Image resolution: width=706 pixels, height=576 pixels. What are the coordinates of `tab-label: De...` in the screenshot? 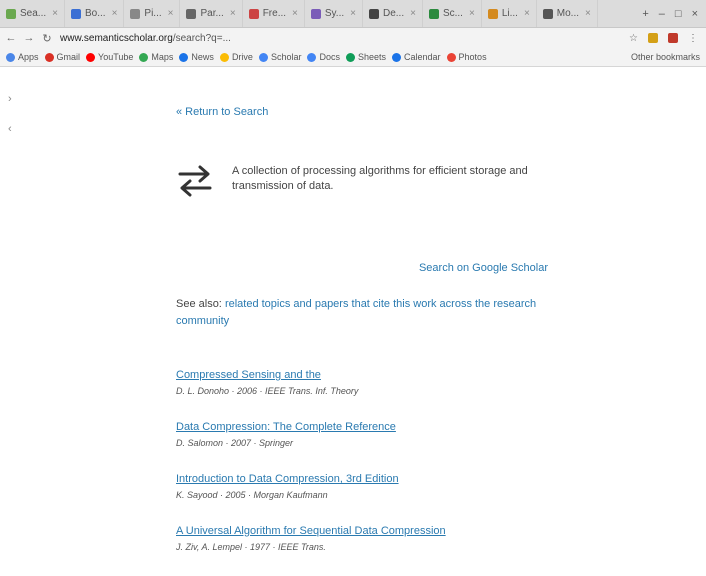 It's located at (393, 13).